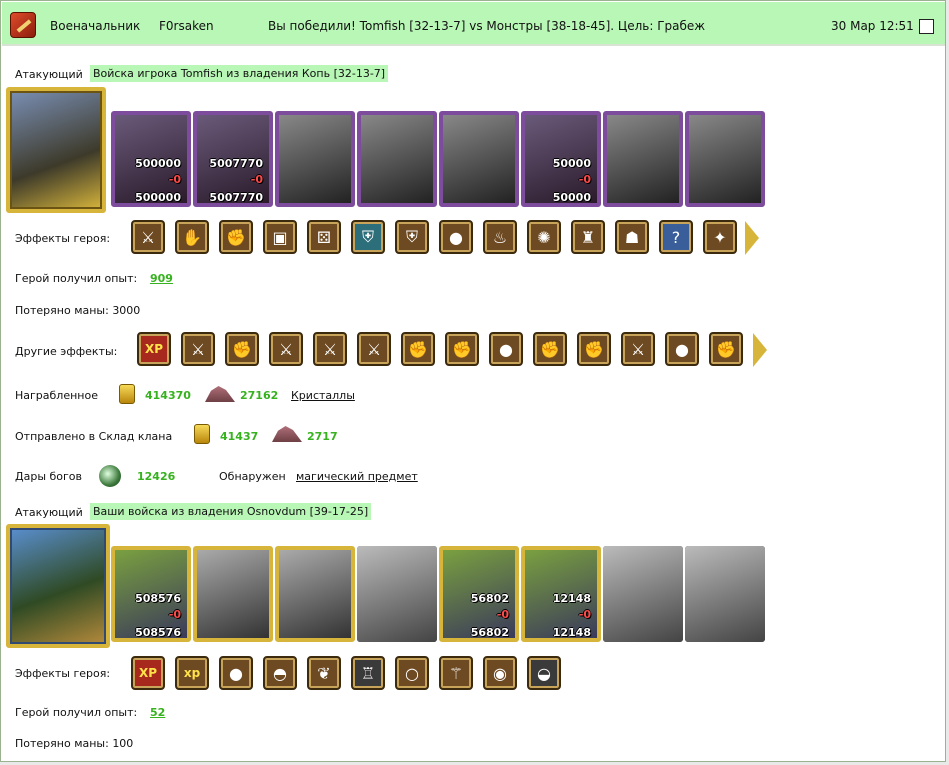 Image resolution: width=949 pixels, height=765 pixels. Describe the element at coordinates (76, 712) in the screenshot. I see `side2-xp-label: Герой получил опыт:` at that location.